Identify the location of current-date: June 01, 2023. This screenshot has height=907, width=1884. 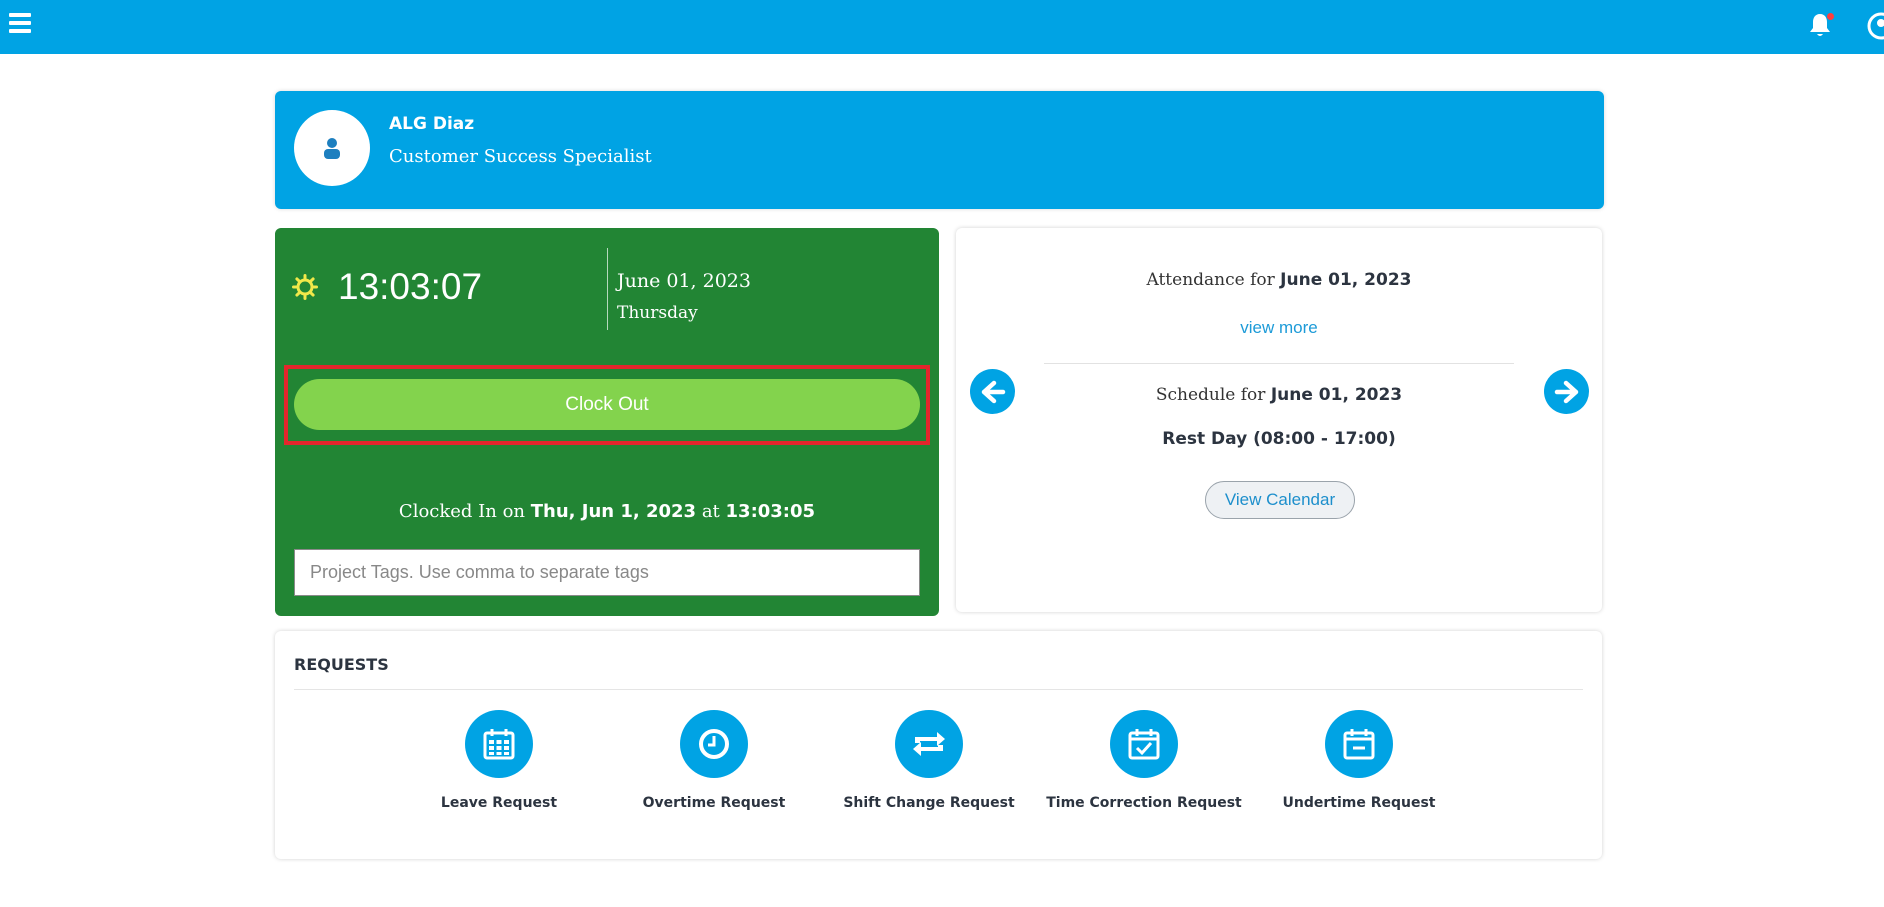
(684, 281).